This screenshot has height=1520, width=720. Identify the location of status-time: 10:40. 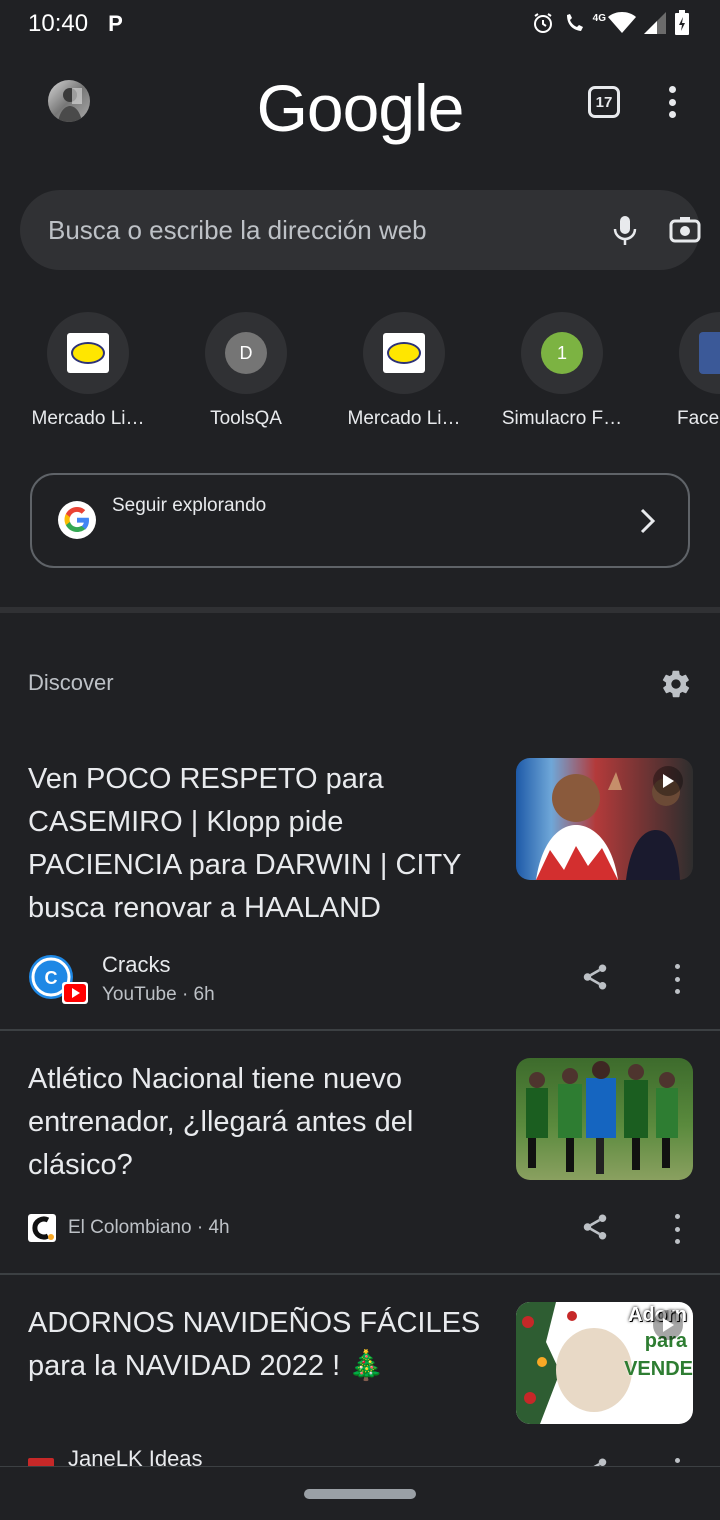
(58, 23).